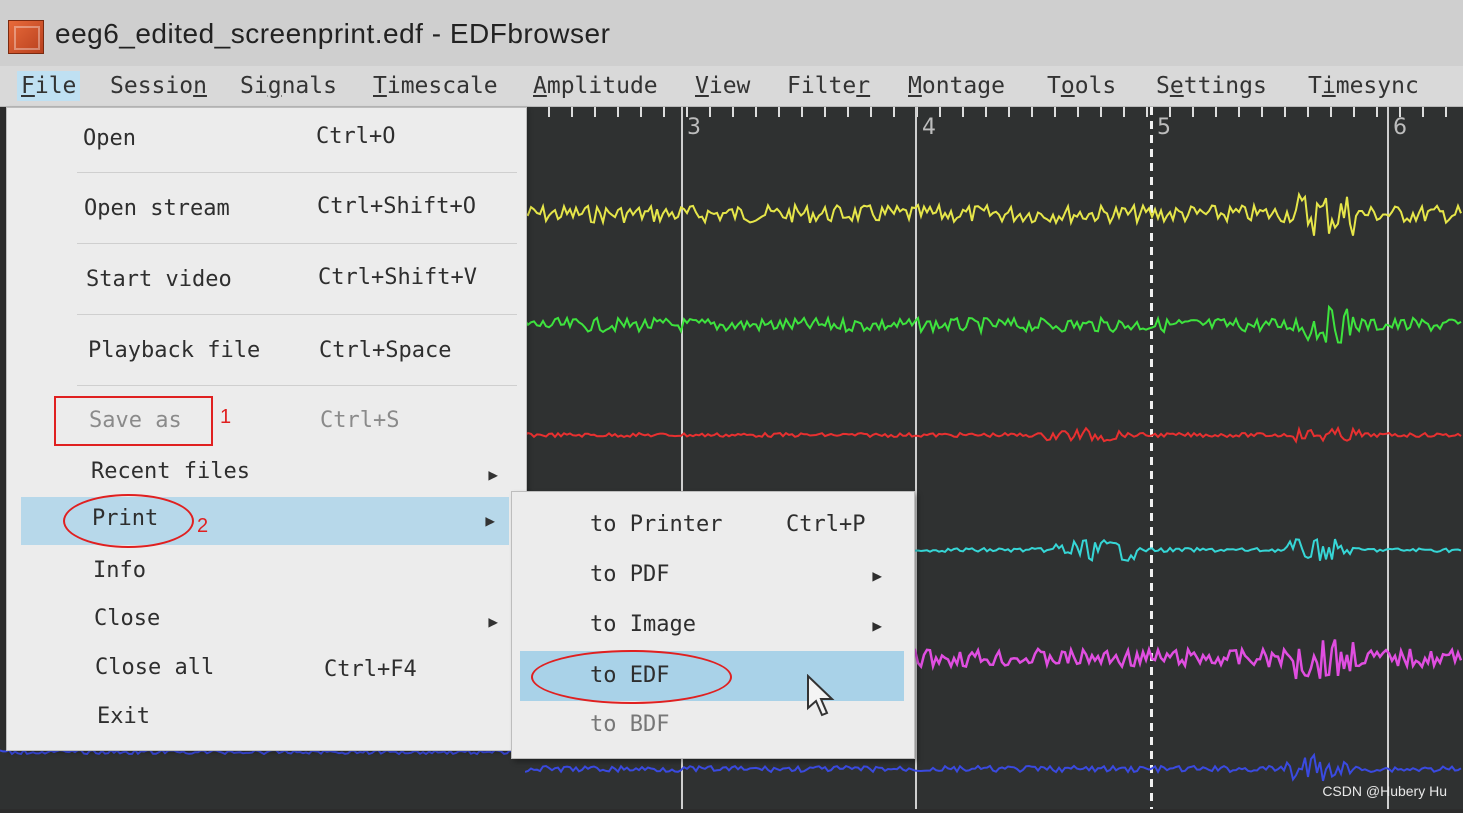 The image size is (1463, 813). I want to click on menu-timescale: Timescale, so click(435, 86).